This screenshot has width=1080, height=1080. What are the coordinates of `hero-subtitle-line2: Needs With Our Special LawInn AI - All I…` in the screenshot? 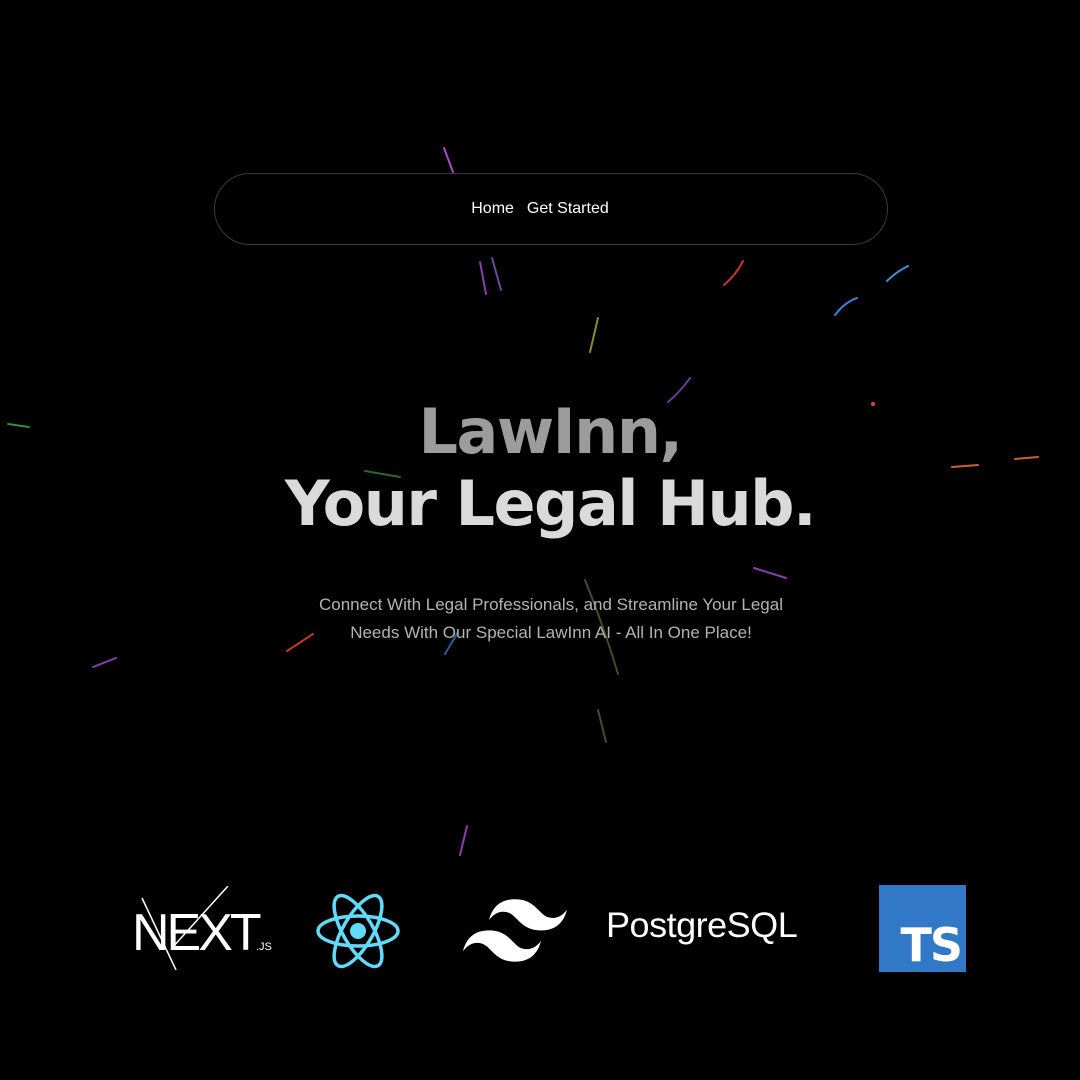 It's located at (551, 632).